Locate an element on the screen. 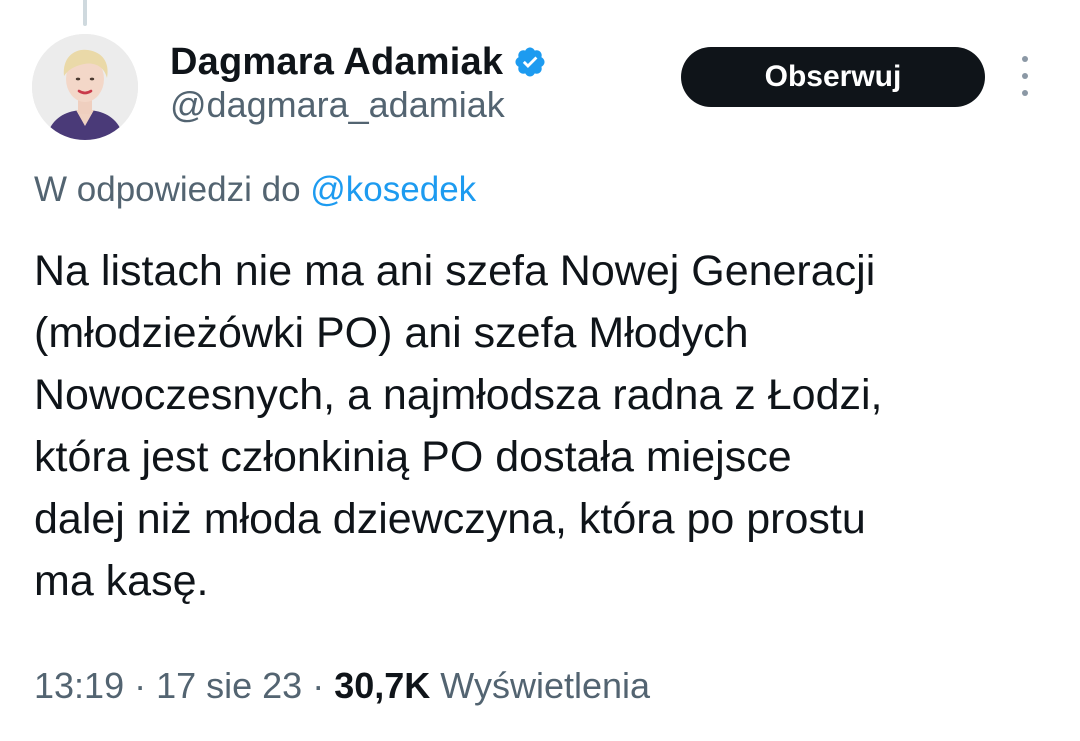  follow-button: Obserwuj is located at coordinates (833, 77).